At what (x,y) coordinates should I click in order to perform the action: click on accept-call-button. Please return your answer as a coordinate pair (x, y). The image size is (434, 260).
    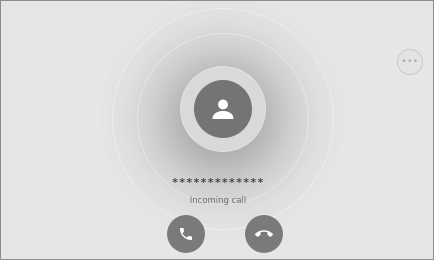
    Looking at the image, I should click on (186, 234).